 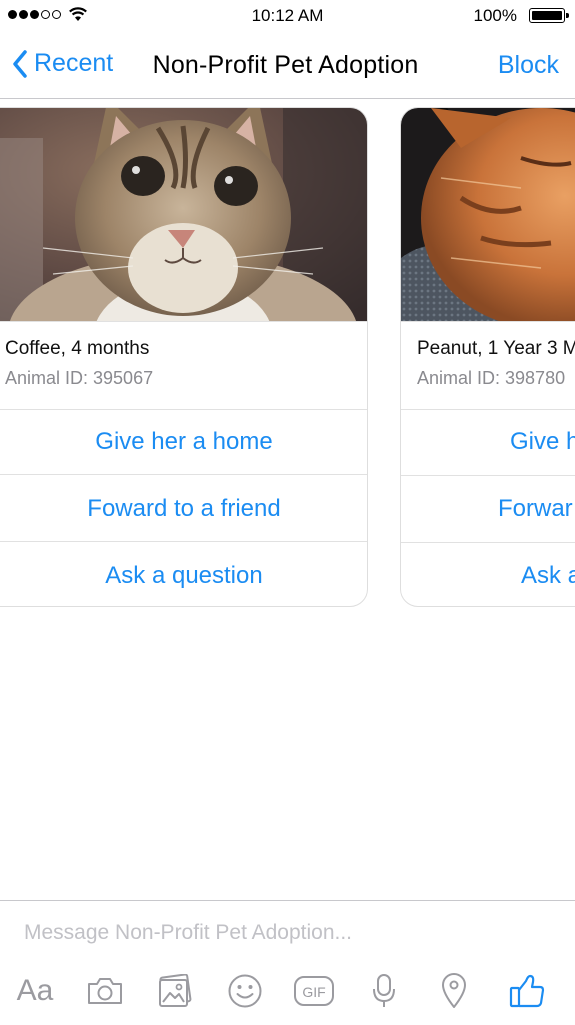 I want to click on navigation-bar: Recent Non-Profit Pet Adoption Block, so click(x=287, y=65).